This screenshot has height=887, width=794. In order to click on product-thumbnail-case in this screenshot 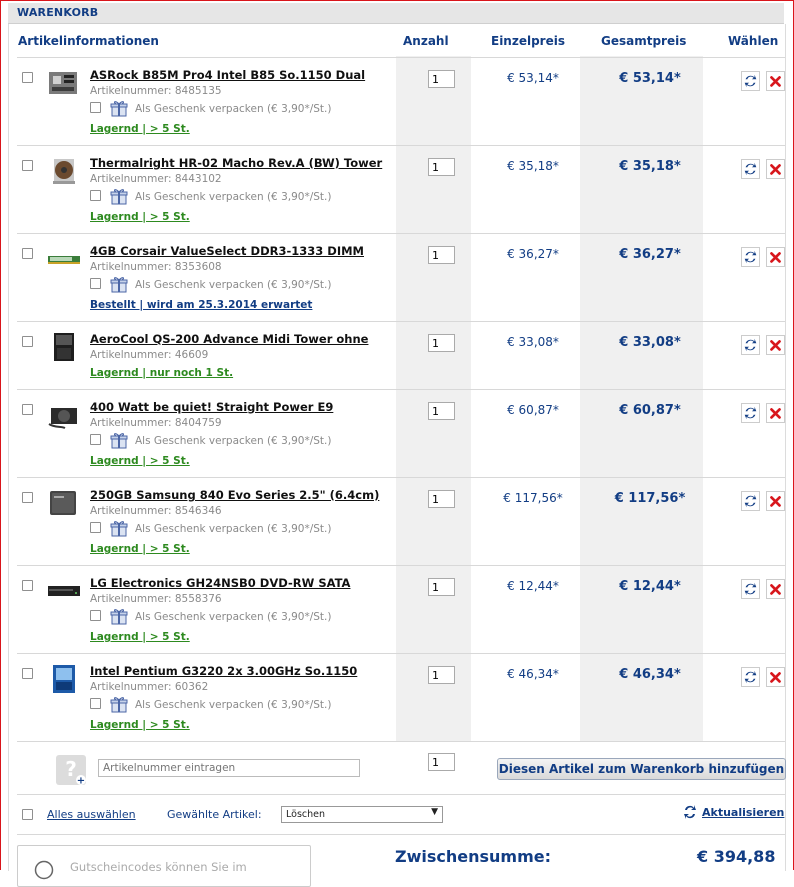, I will do `click(64, 347)`.